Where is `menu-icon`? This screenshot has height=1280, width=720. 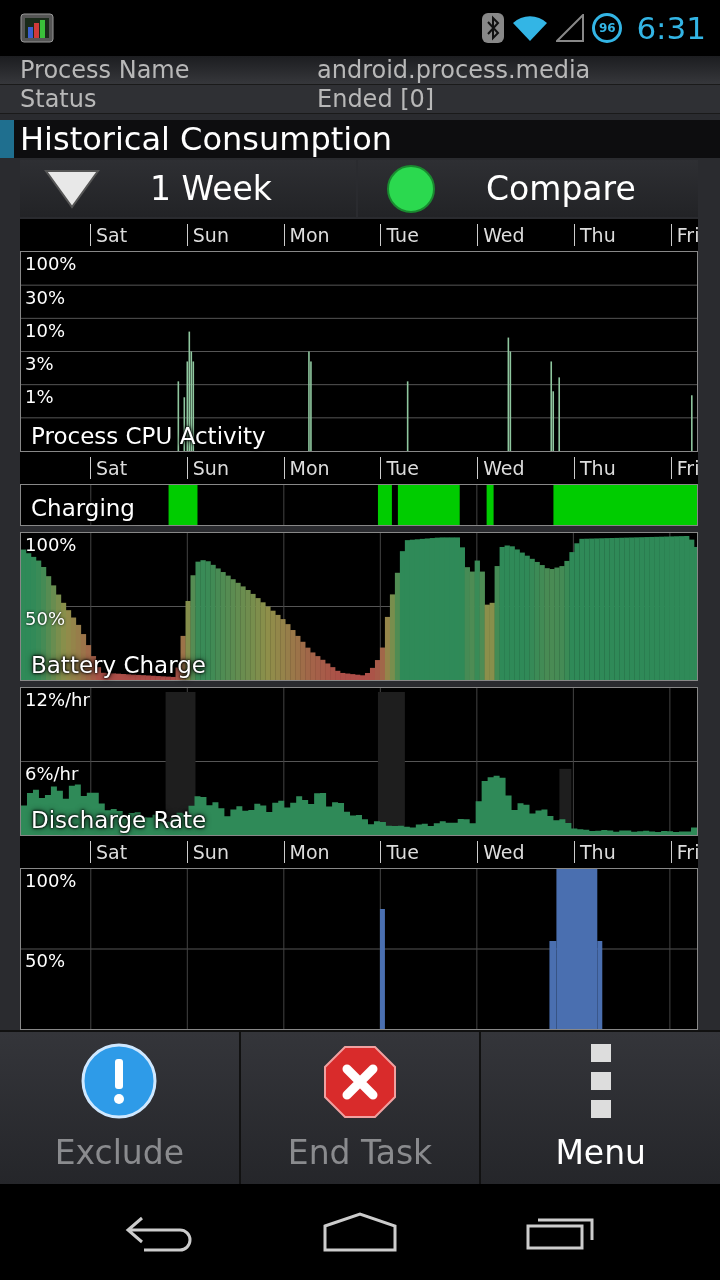 menu-icon is located at coordinates (600, 1081).